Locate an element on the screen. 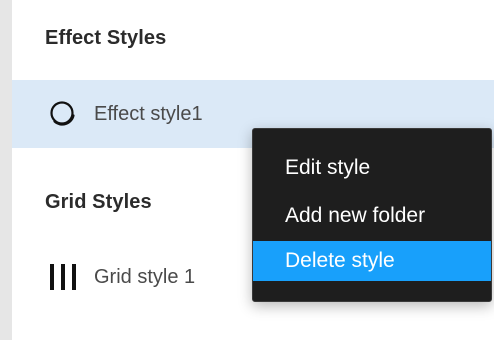  grid-styles-heading: Grid Styles is located at coordinates (98, 202).